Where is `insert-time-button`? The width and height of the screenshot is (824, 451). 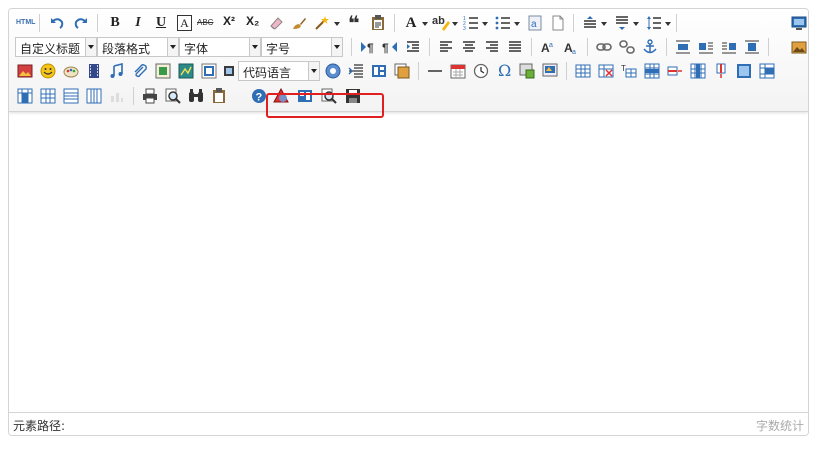 insert-time-button is located at coordinates (481, 71).